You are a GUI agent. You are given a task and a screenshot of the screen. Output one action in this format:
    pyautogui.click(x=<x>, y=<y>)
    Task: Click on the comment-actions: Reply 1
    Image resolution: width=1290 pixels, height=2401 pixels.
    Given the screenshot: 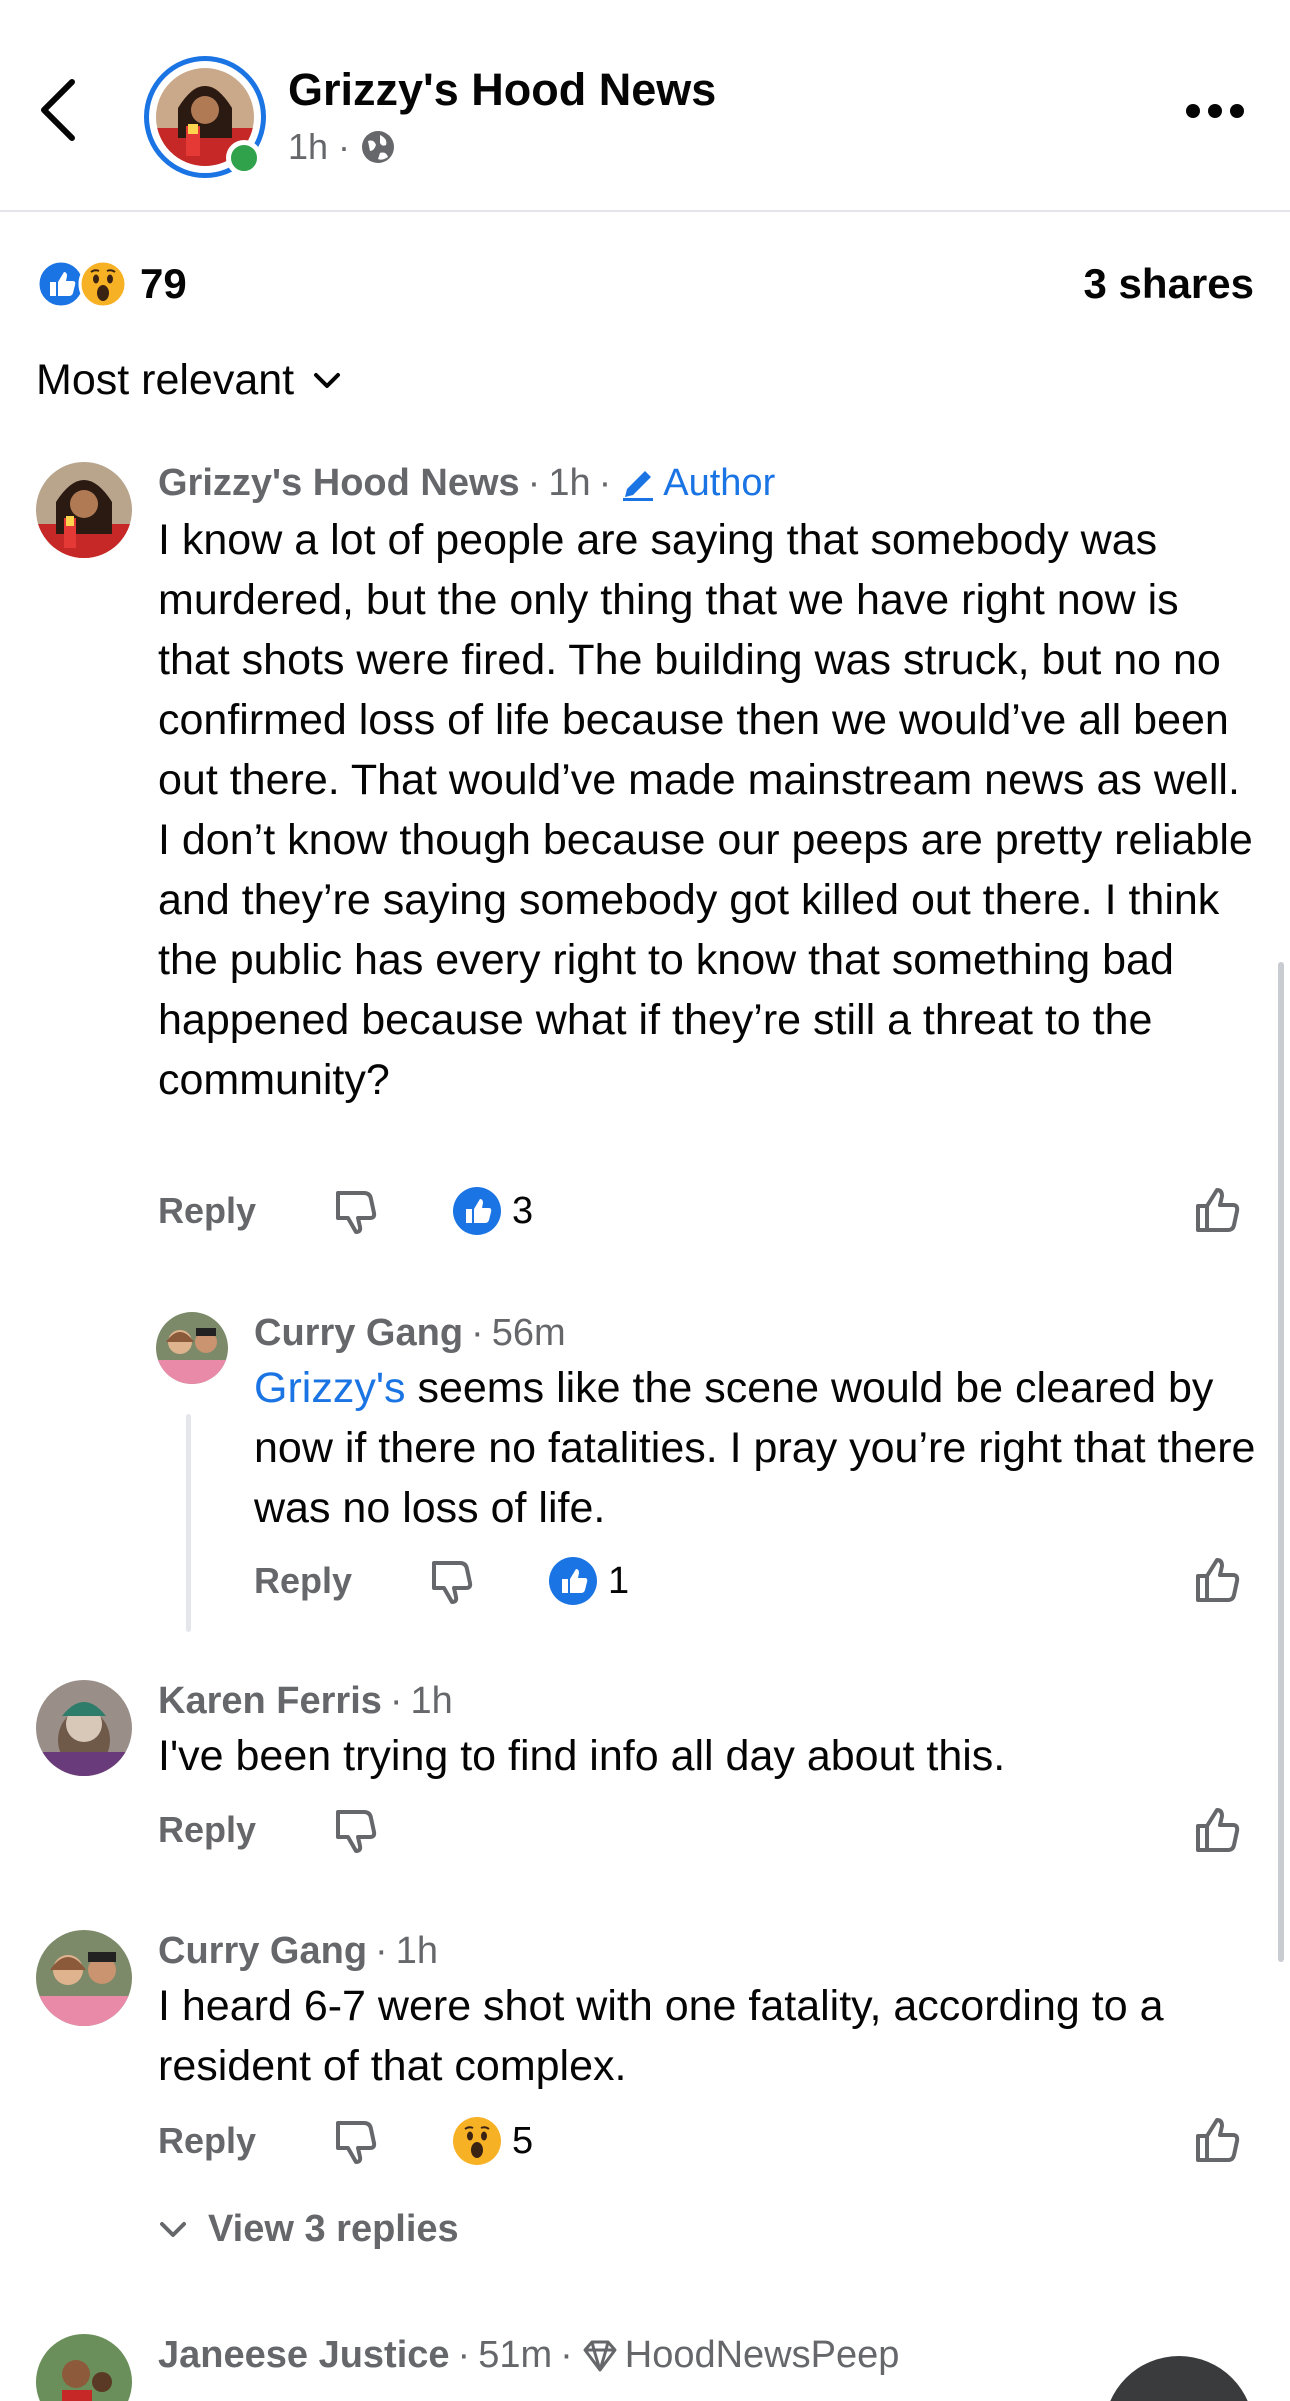 What is the action you would take?
    pyautogui.click(x=441, y=1581)
    